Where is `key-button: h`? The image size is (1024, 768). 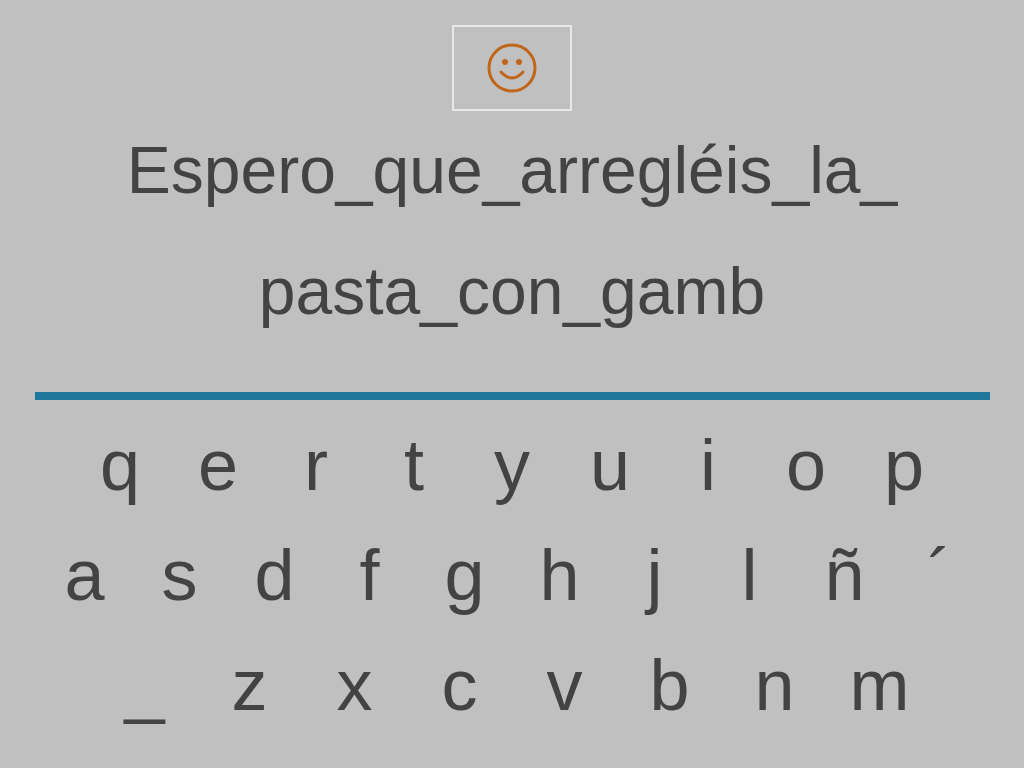
key-button: h is located at coordinates (559, 575).